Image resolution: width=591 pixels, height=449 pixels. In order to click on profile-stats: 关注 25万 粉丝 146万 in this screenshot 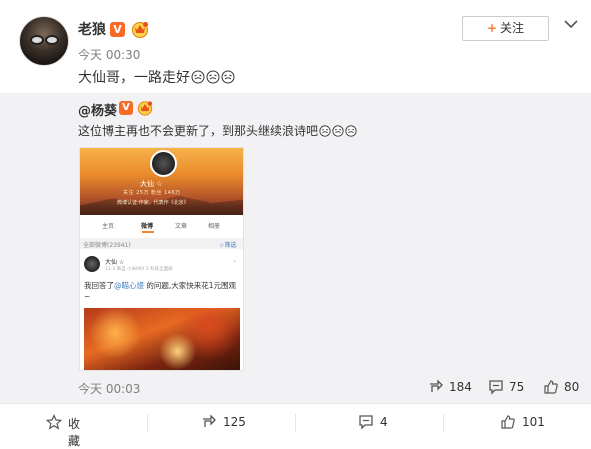, I will do `click(152, 193)`.